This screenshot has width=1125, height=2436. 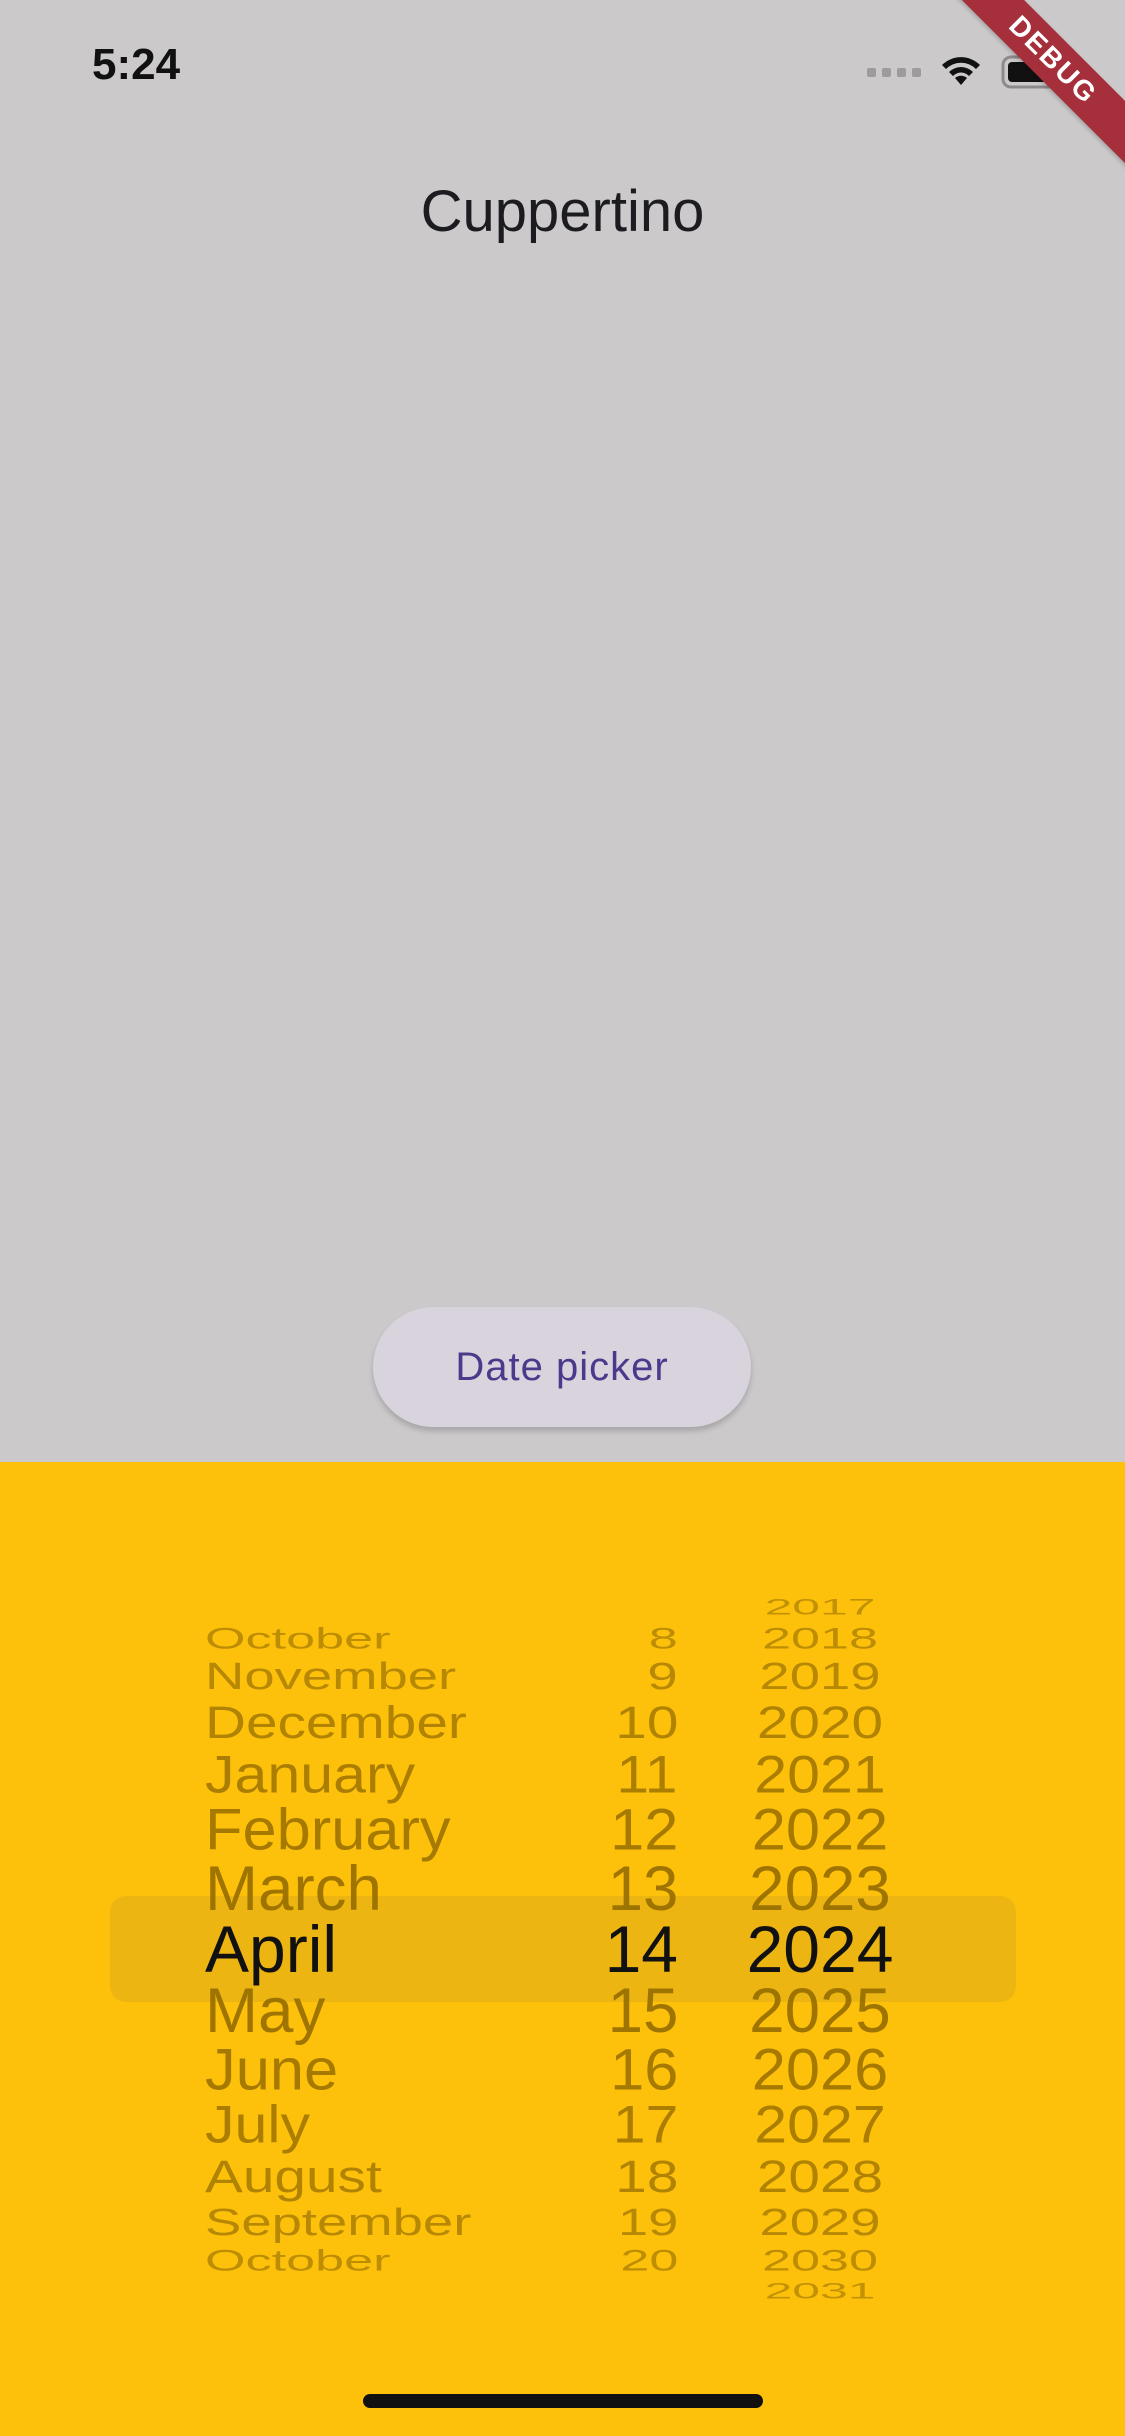 What do you see at coordinates (642, 2009) in the screenshot?
I see `day-item: 15` at bounding box center [642, 2009].